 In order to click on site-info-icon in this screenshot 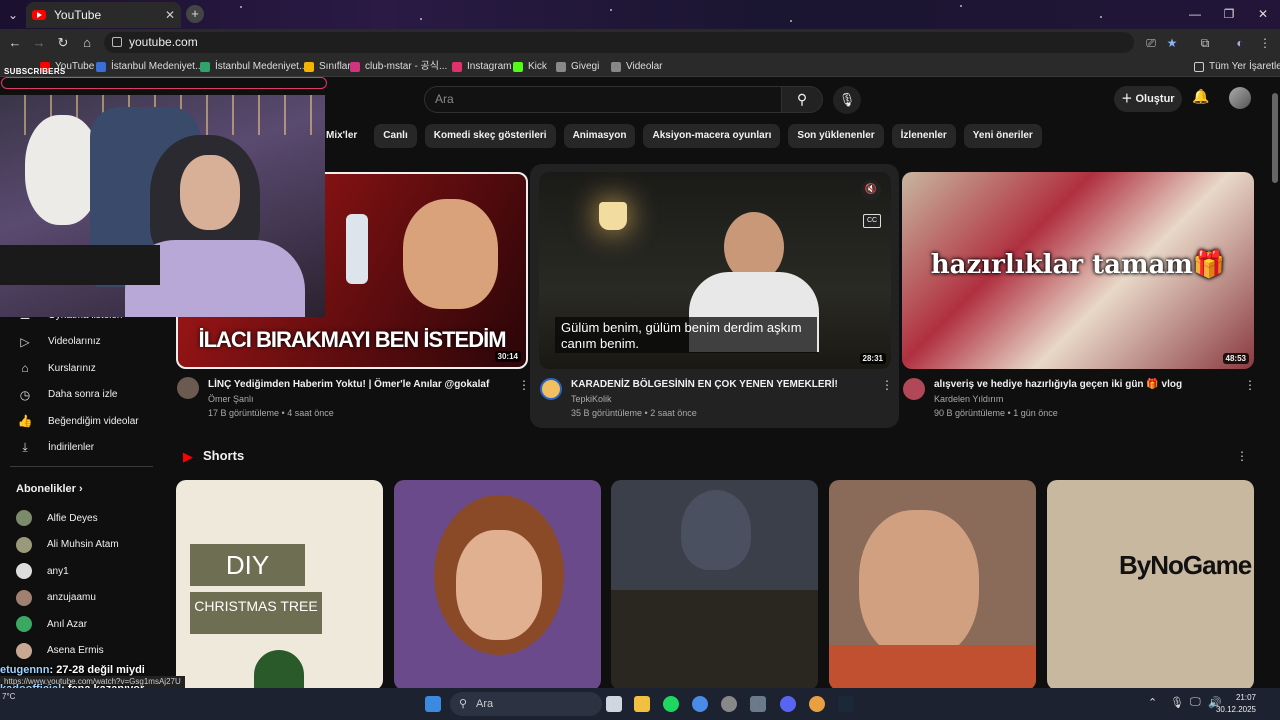, I will do `click(117, 42)`.